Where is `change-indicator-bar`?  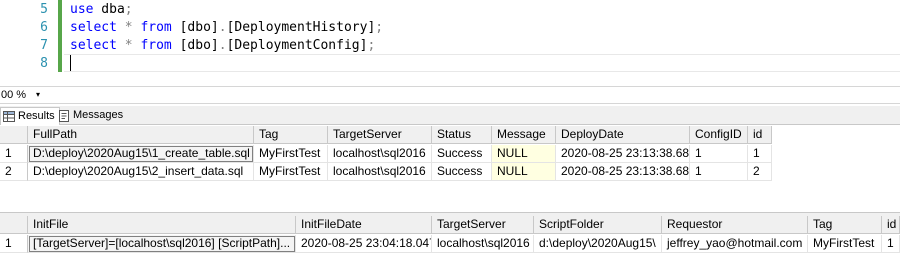
change-indicator-bar is located at coordinates (60, 36).